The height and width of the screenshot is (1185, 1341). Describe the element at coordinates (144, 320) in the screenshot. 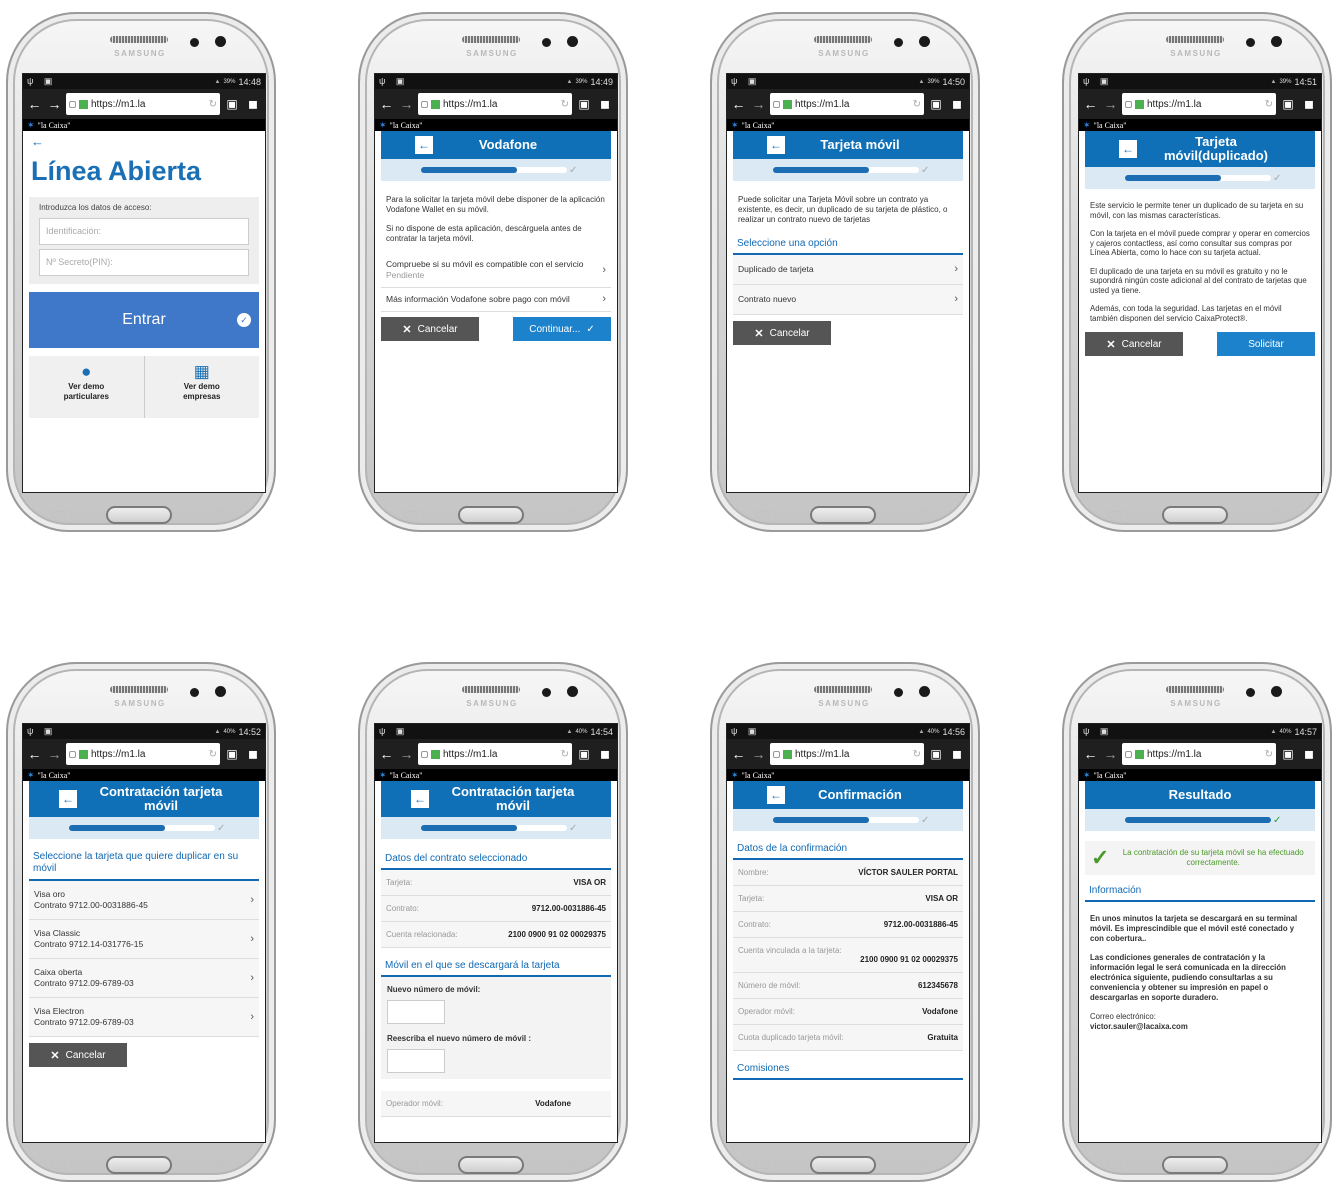

I see `enter-button: Entrar ✓` at that location.